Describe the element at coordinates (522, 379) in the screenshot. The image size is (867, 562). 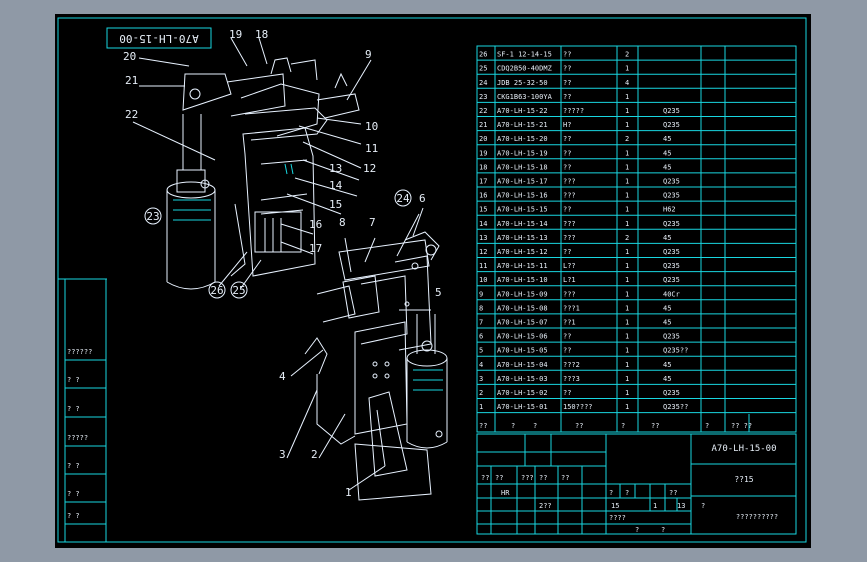
I see `bom-cell: A70-LH-15-03` at that location.